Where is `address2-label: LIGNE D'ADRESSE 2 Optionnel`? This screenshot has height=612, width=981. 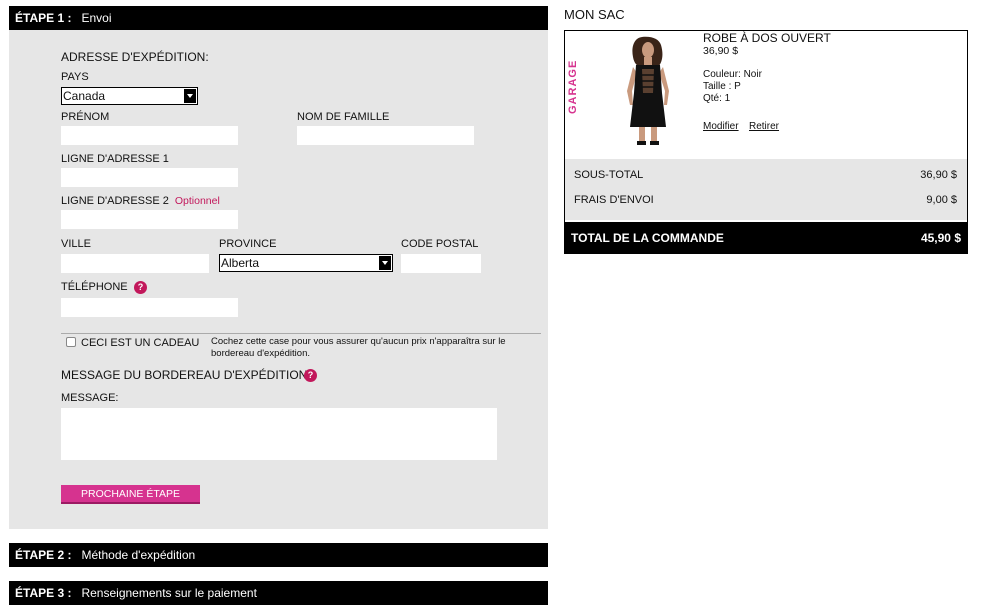
address2-label: LIGNE D'ADRESSE 2 Optionnel is located at coordinates (140, 201).